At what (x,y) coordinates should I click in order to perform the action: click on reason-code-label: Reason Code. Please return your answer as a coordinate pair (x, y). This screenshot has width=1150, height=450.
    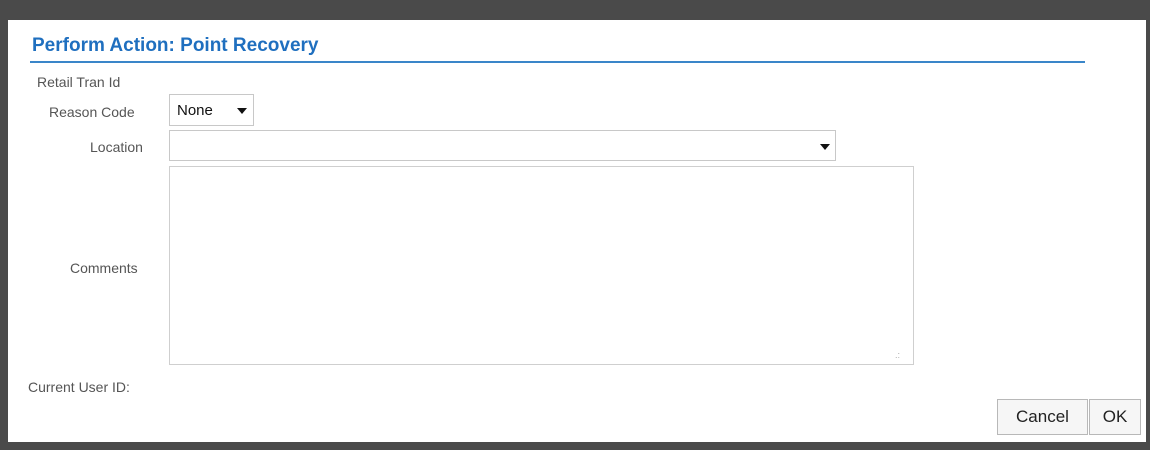
    Looking at the image, I should click on (92, 112).